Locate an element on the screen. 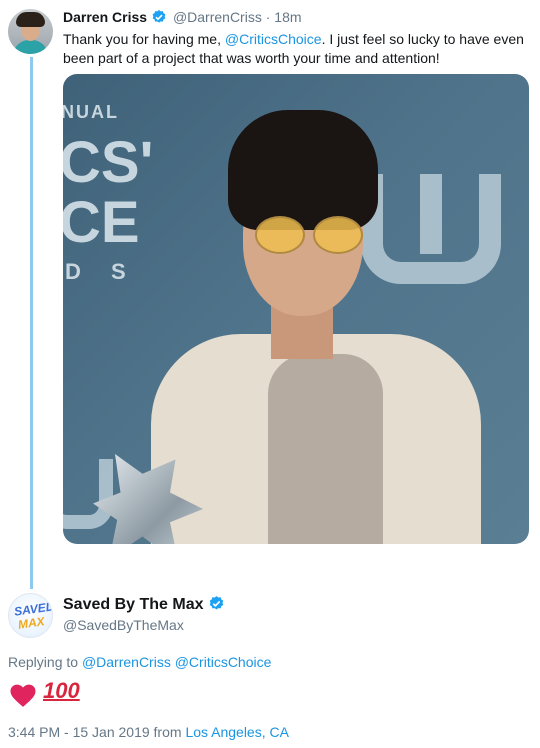  backdrop-text: D S is located at coordinates (101, 271).